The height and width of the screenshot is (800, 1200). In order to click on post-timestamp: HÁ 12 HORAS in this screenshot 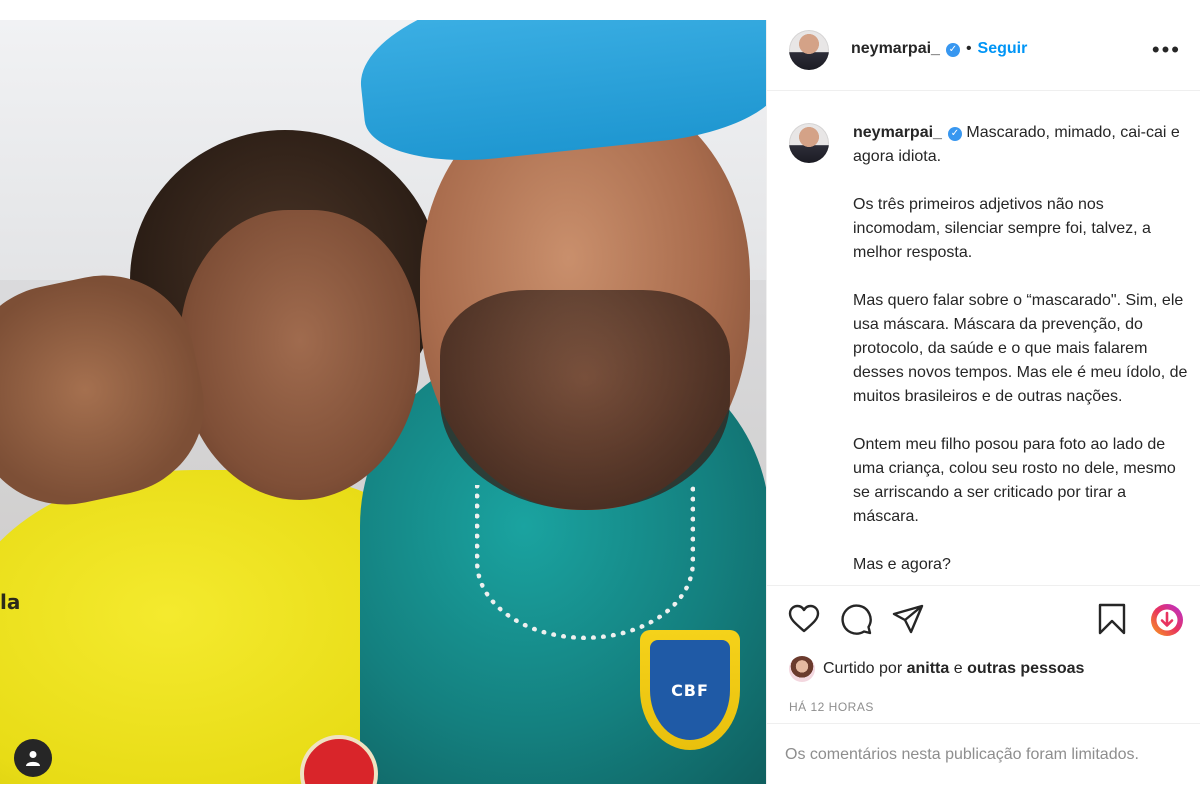, I will do `click(831, 707)`.